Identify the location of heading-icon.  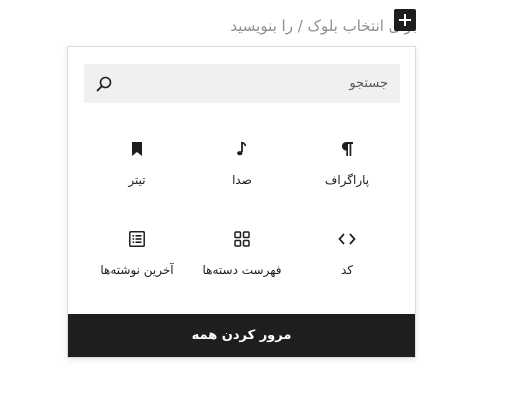
(137, 149).